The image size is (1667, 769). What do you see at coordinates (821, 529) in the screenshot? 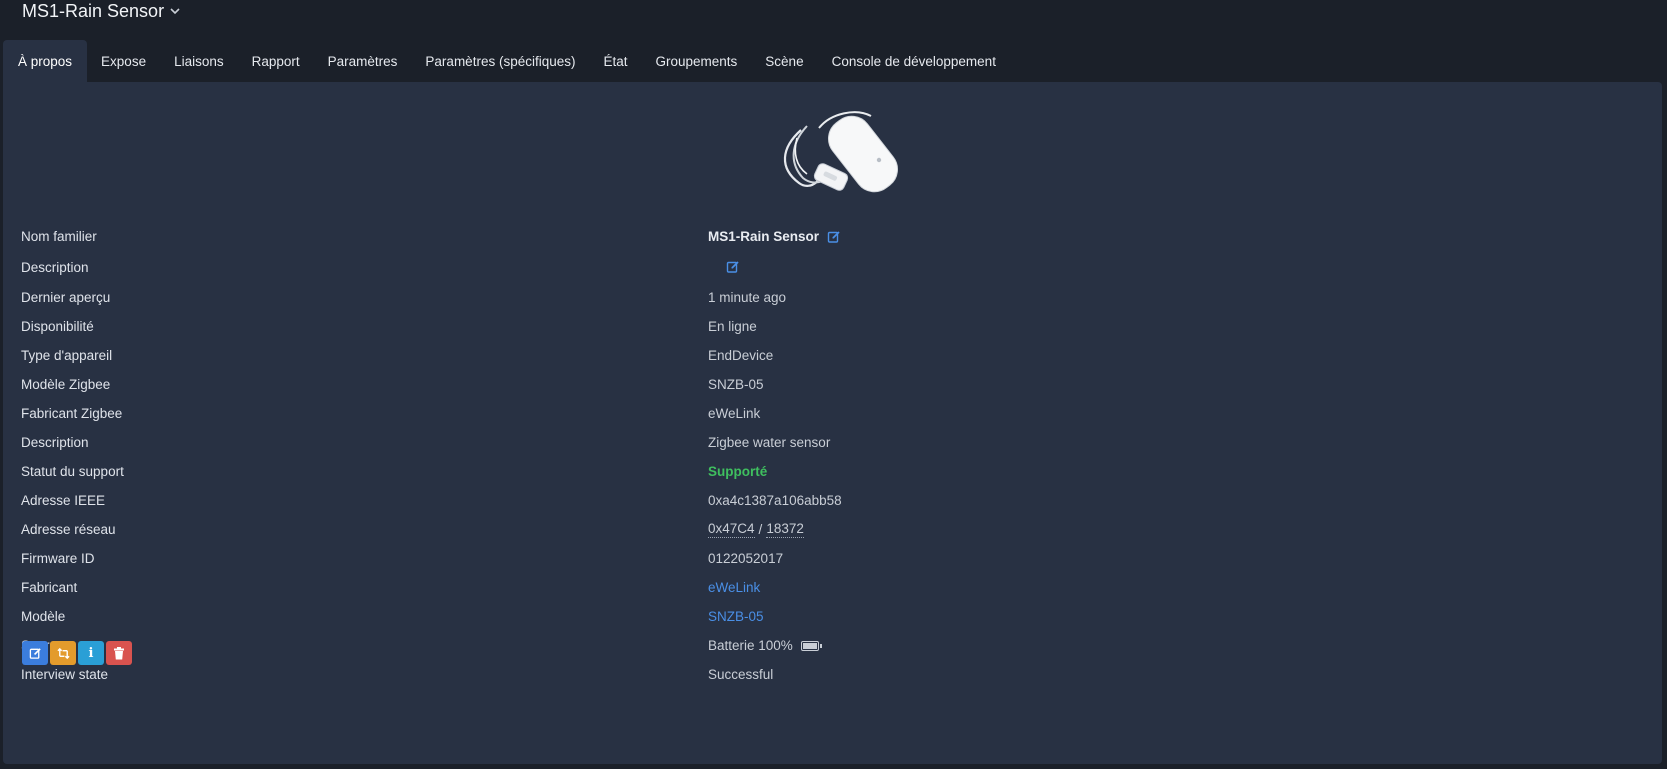
I see `info-row-network-address: Adresse réseau 0x47C4 / 18372` at bounding box center [821, 529].